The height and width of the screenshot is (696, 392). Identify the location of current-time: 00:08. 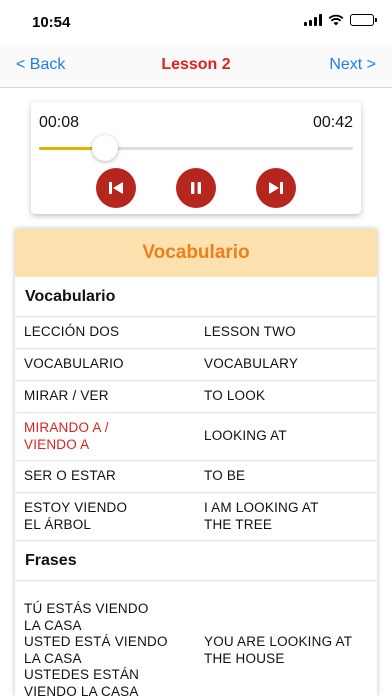
(59, 122).